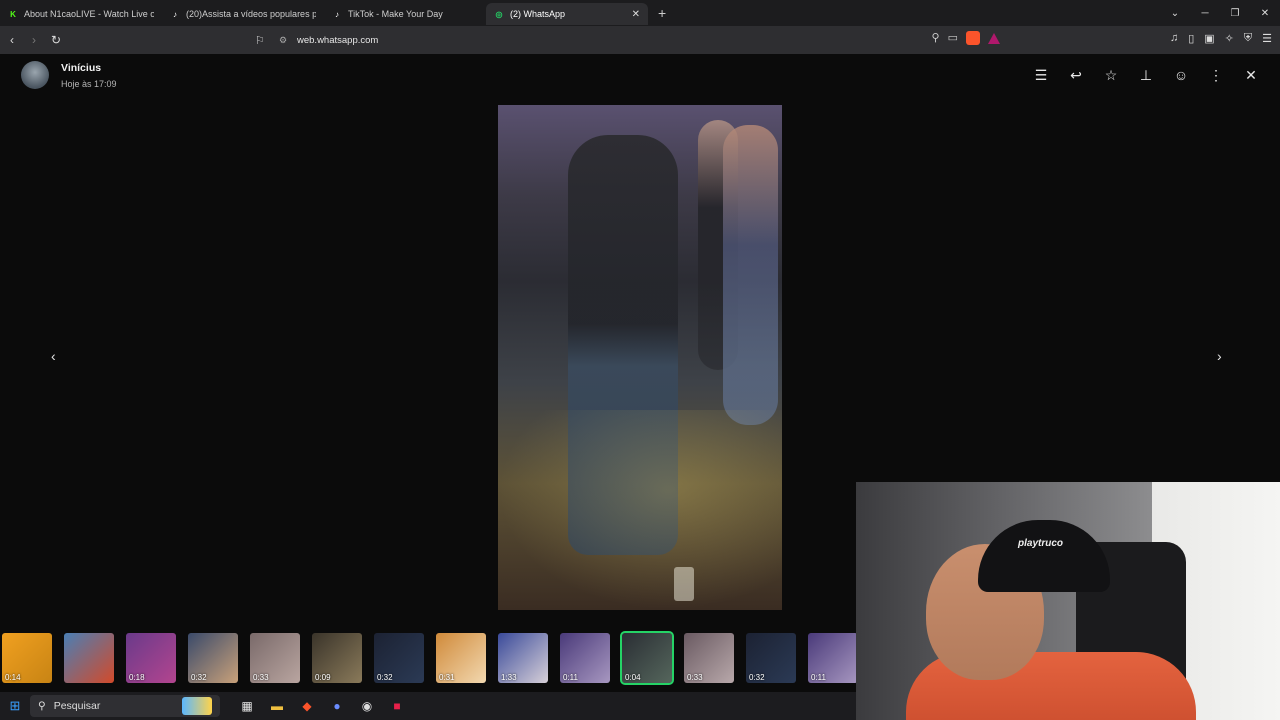 This screenshot has width=1280, height=720. What do you see at coordinates (125, 706) in the screenshot?
I see `taskbar-search: ⚲ Pesquisar` at bounding box center [125, 706].